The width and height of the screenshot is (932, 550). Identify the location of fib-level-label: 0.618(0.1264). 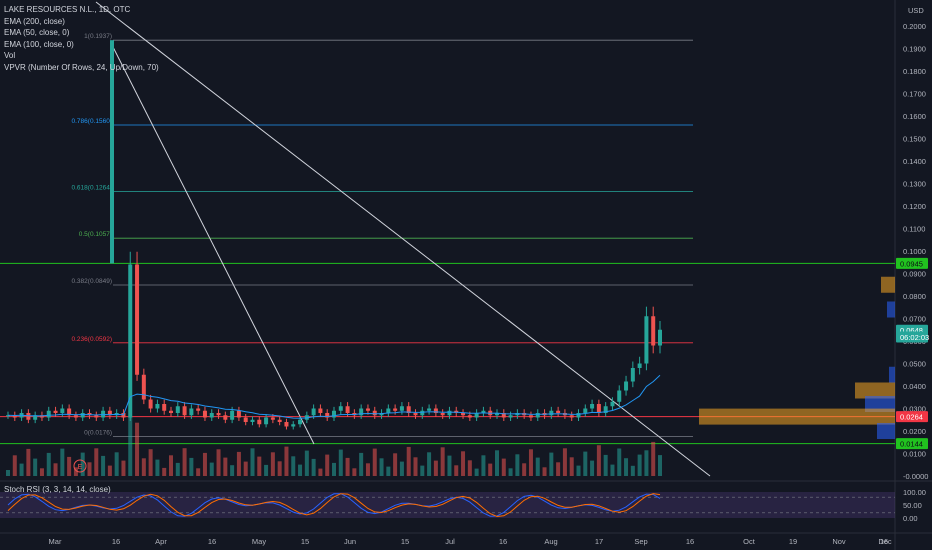
(92, 188).